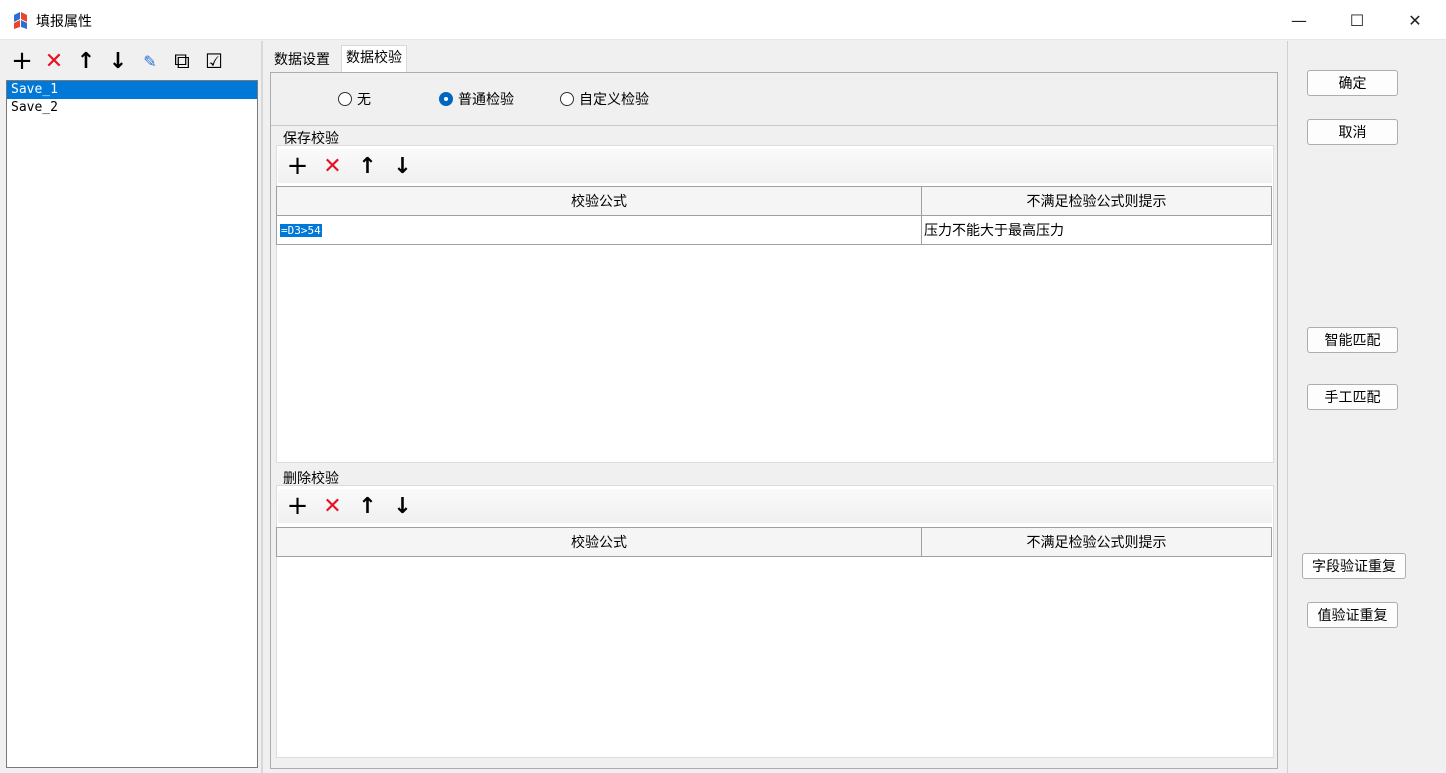  Describe the element at coordinates (775, 506) in the screenshot. I see `delete-check-toolbar: + ✕ ↑ ↓` at that location.